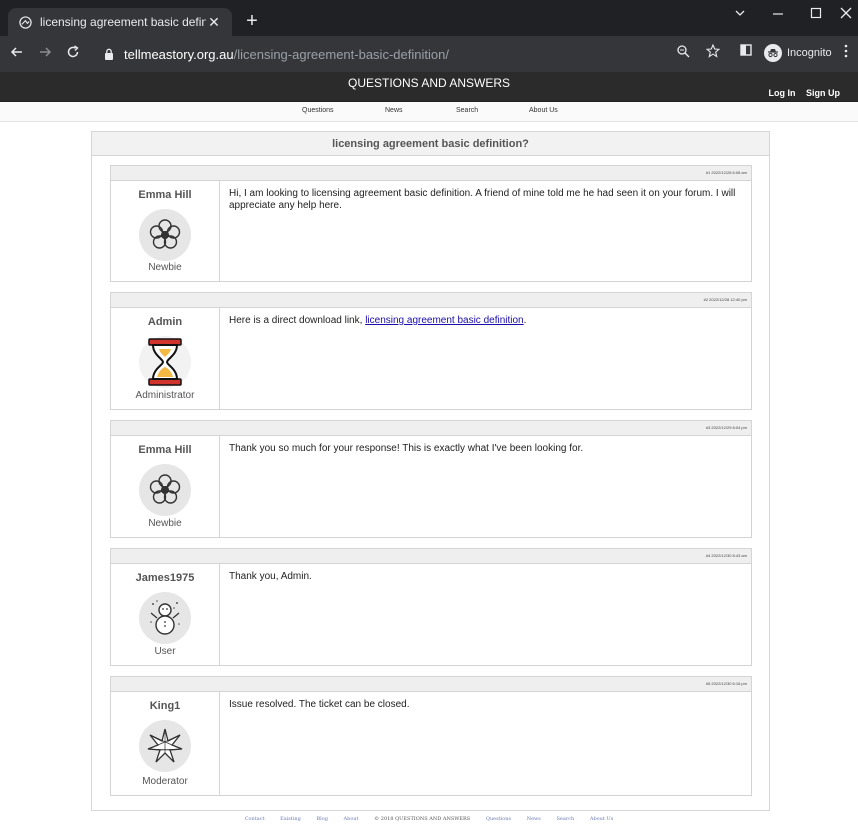 The image size is (858, 828). I want to click on url-host: tellmeastory.org.au, so click(179, 54).